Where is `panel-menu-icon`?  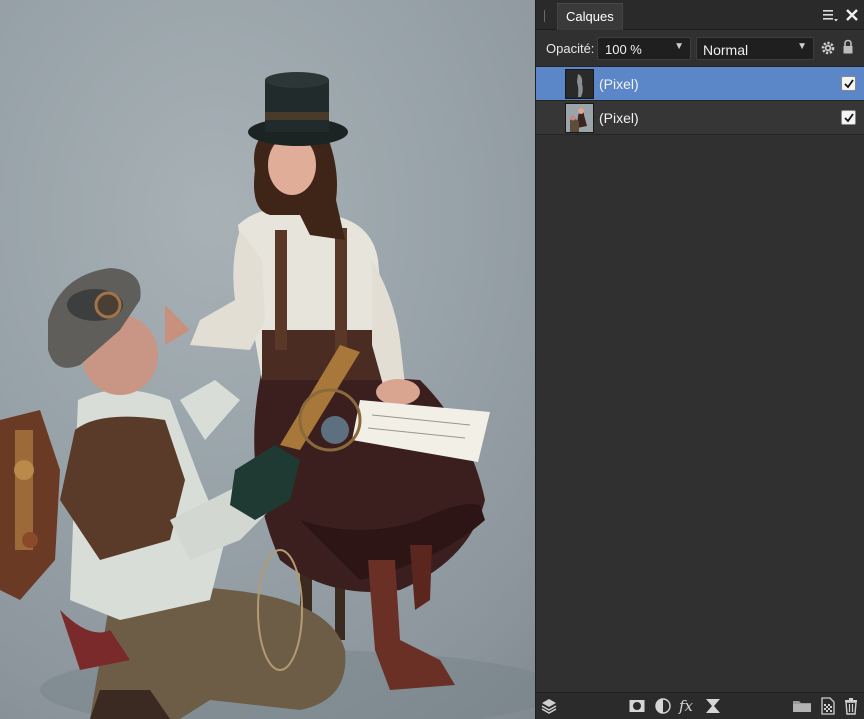
panel-menu-icon is located at coordinates (830, 15).